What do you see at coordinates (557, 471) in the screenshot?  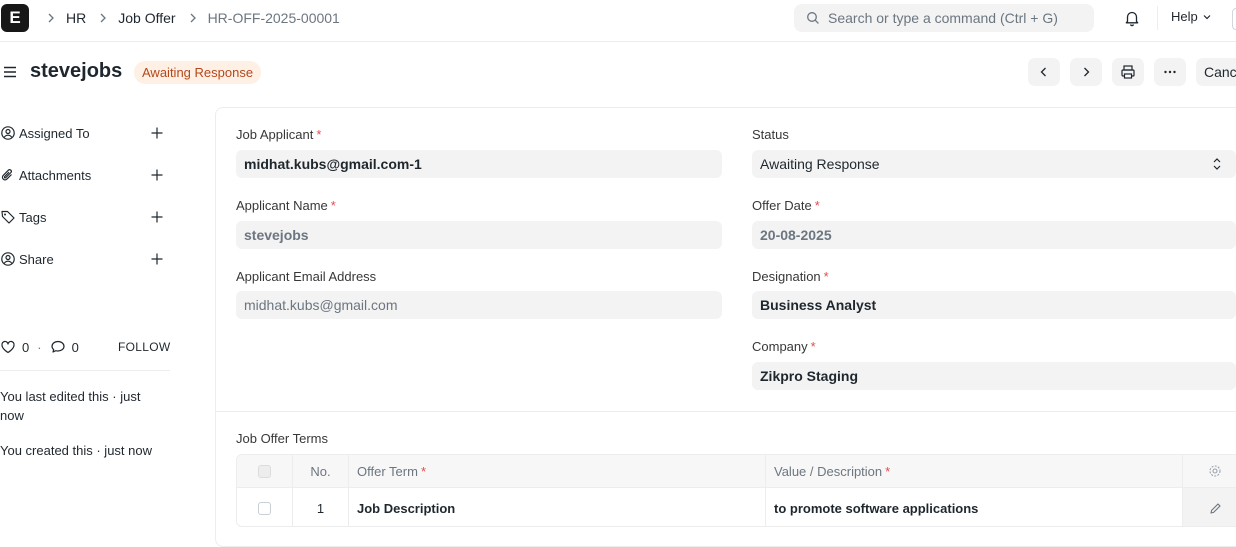 I see `column-header-offer-term: Offer Term *` at bounding box center [557, 471].